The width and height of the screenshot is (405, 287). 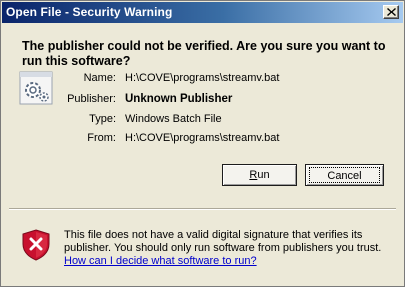 What do you see at coordinates (202, 78) in the screenshot?
I see `name-value: H:\COVE\programs\streamv.bat` at bounding box center [202, 78].